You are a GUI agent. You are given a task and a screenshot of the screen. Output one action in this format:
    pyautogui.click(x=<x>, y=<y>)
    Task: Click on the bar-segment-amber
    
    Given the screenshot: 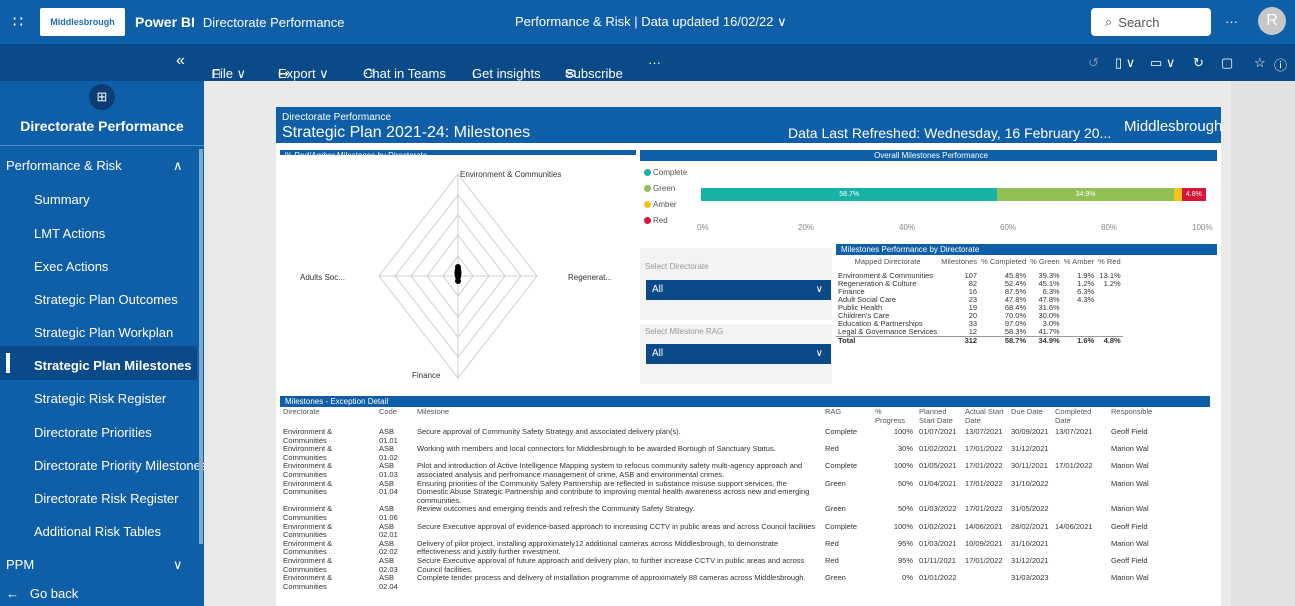 What is the action you would take?
    pyautogui.click(x=1177, y=194)
    